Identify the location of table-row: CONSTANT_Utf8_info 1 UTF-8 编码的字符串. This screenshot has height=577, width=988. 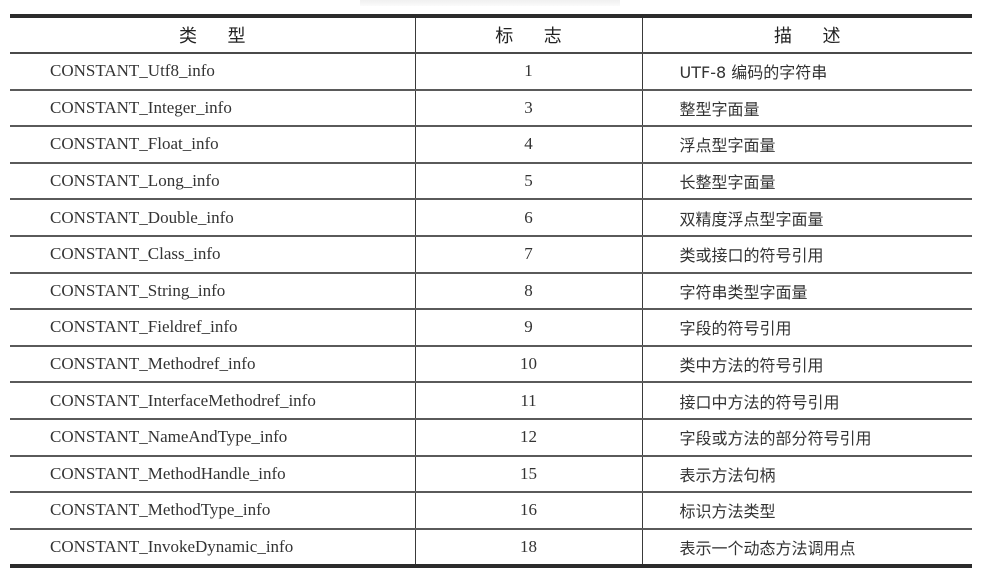
(491, 71).